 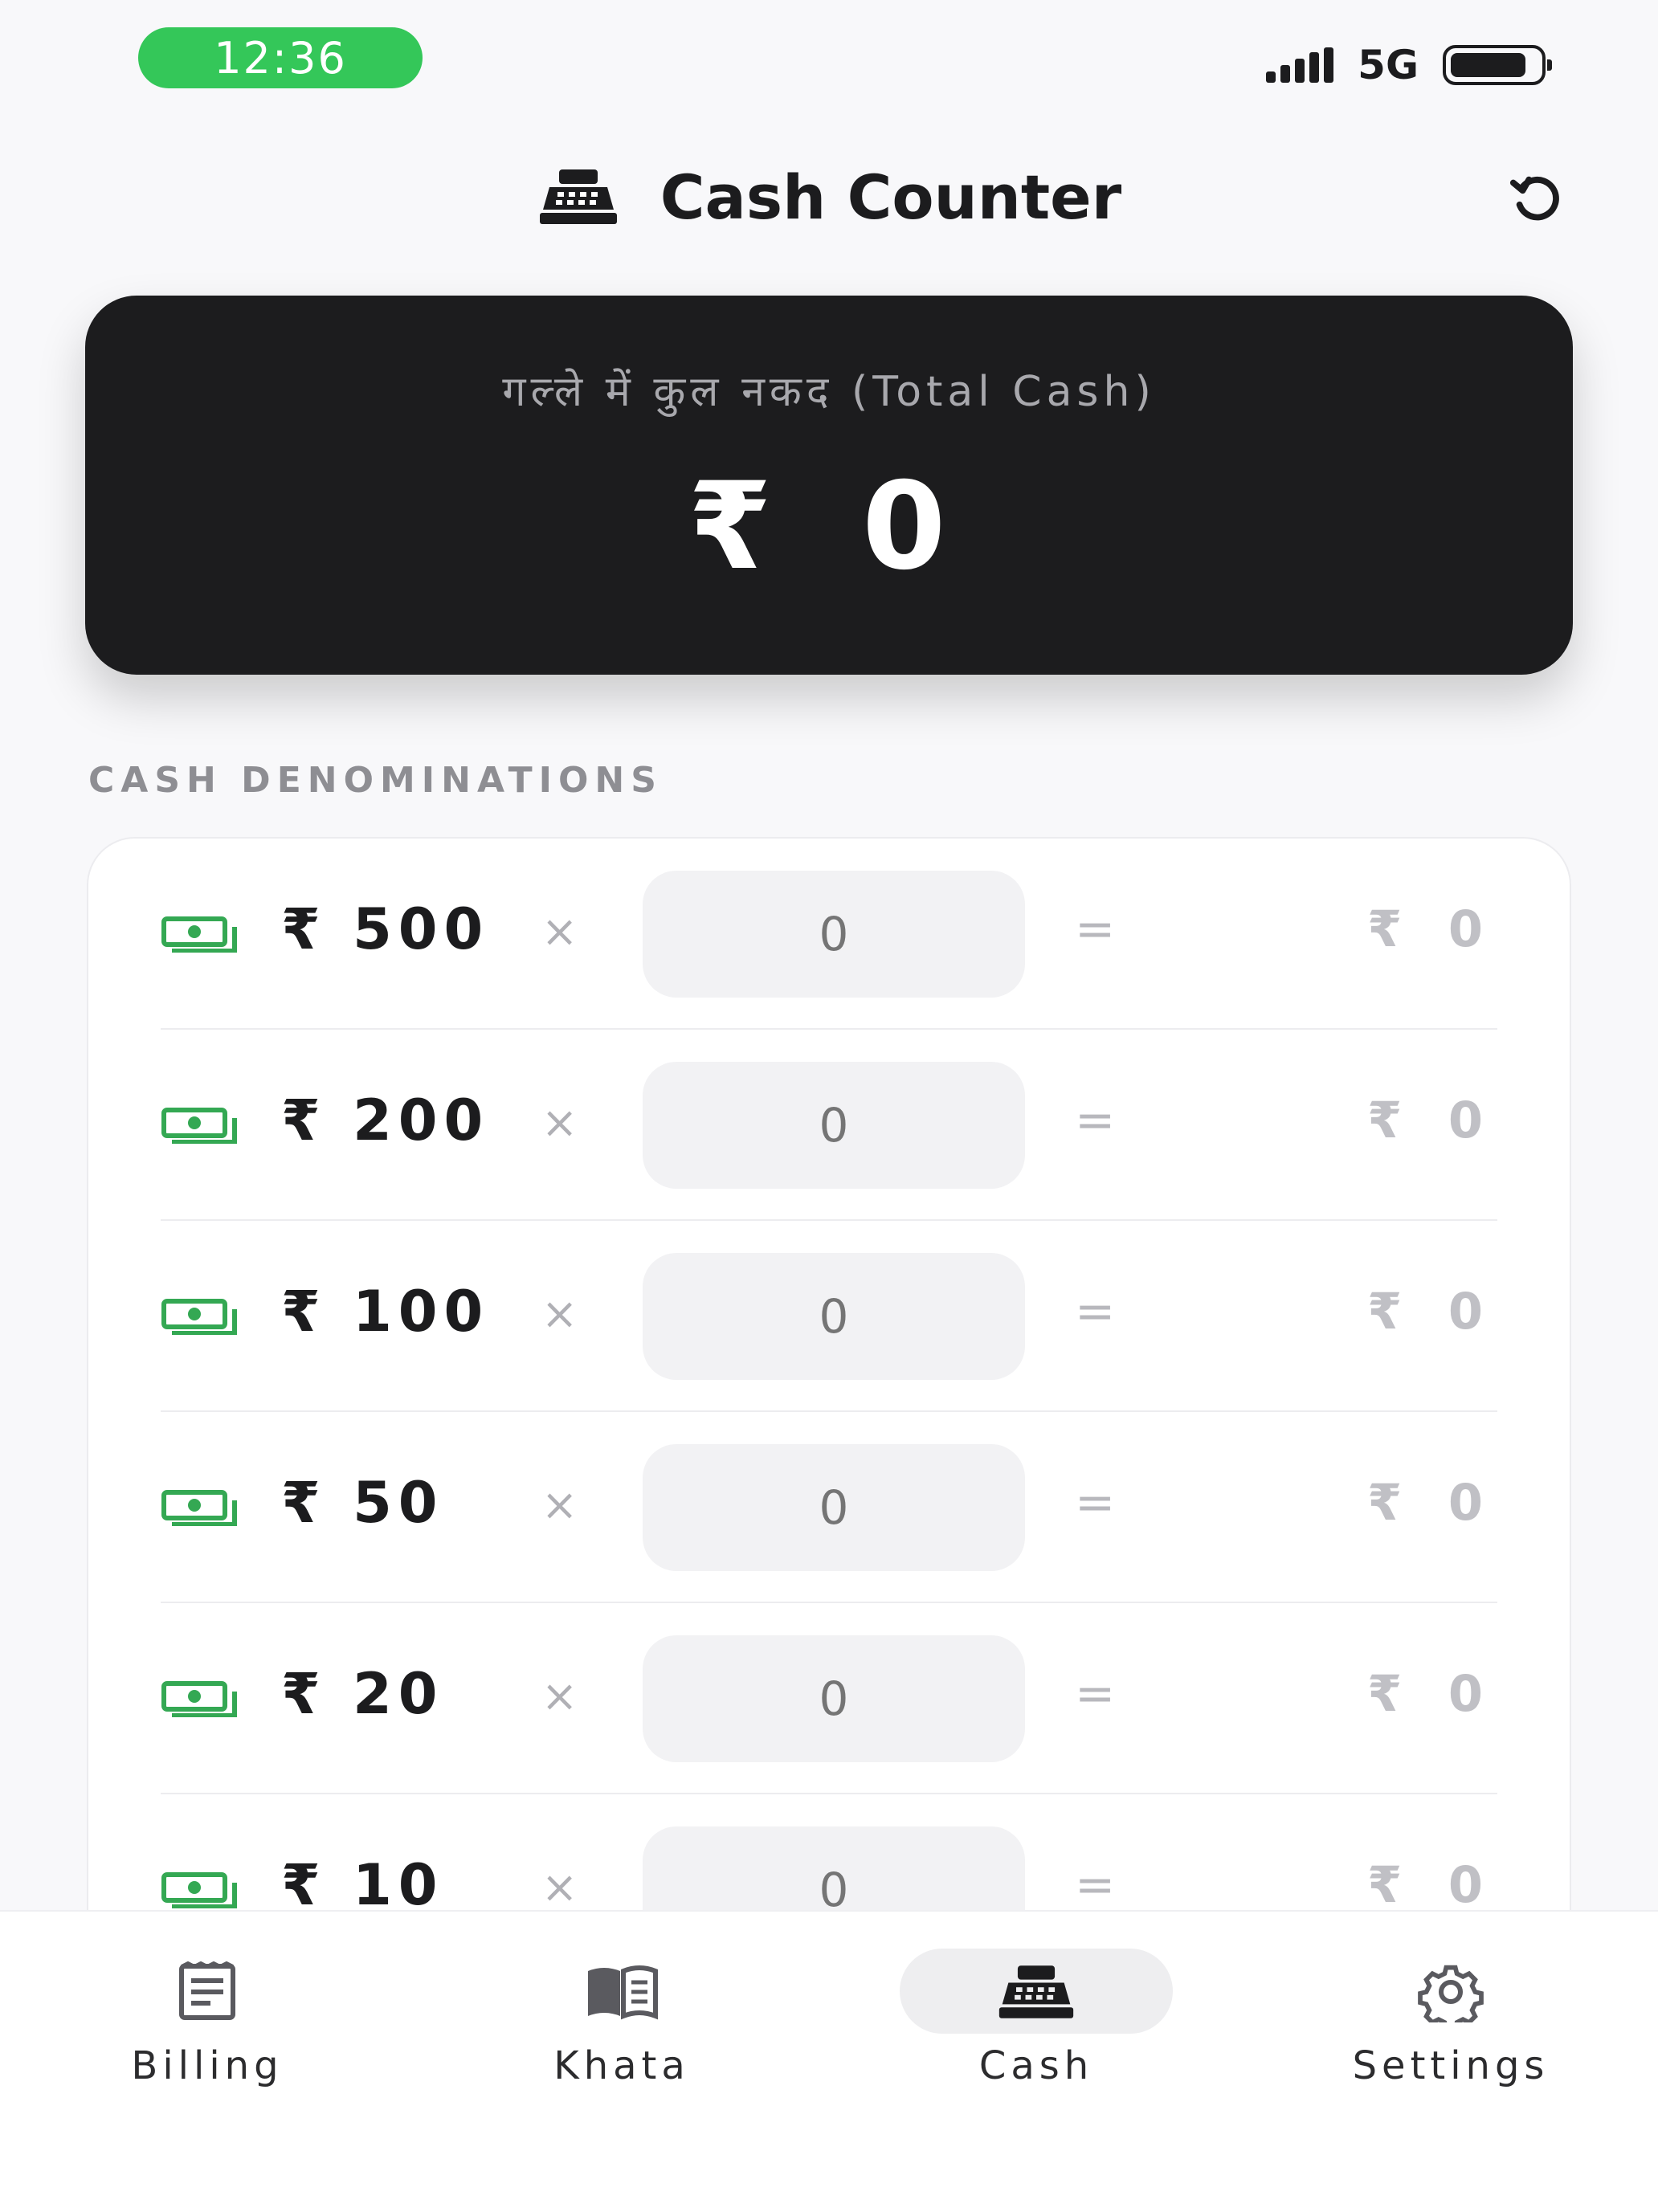 I want to click on denomination-label: ₹ 500, so click(x=385, y=929).